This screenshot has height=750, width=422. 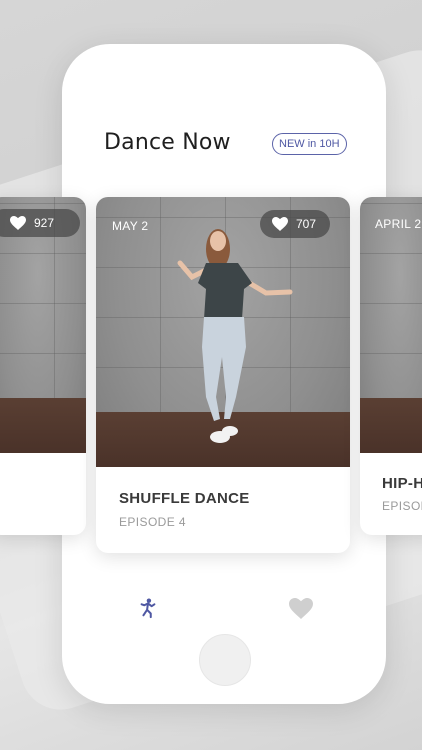 I want to click on likes-count: 707, so click(x=306, y=224).